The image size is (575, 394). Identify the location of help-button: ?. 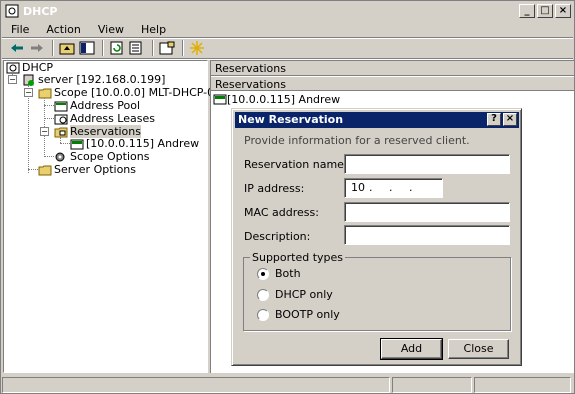
(494, 119).